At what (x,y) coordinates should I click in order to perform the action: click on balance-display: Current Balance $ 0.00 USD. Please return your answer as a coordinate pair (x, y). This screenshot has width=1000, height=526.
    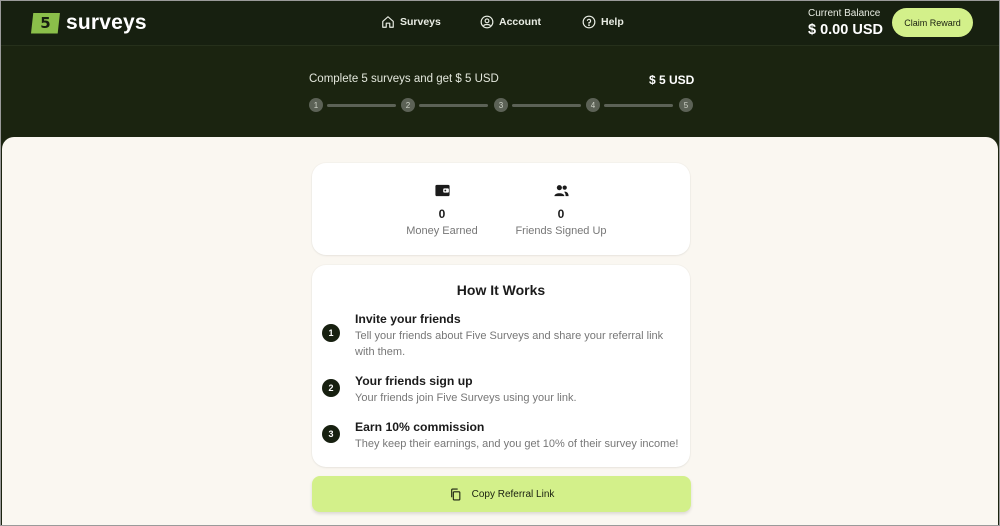
    Looking at the image, I should click on (845, 23).